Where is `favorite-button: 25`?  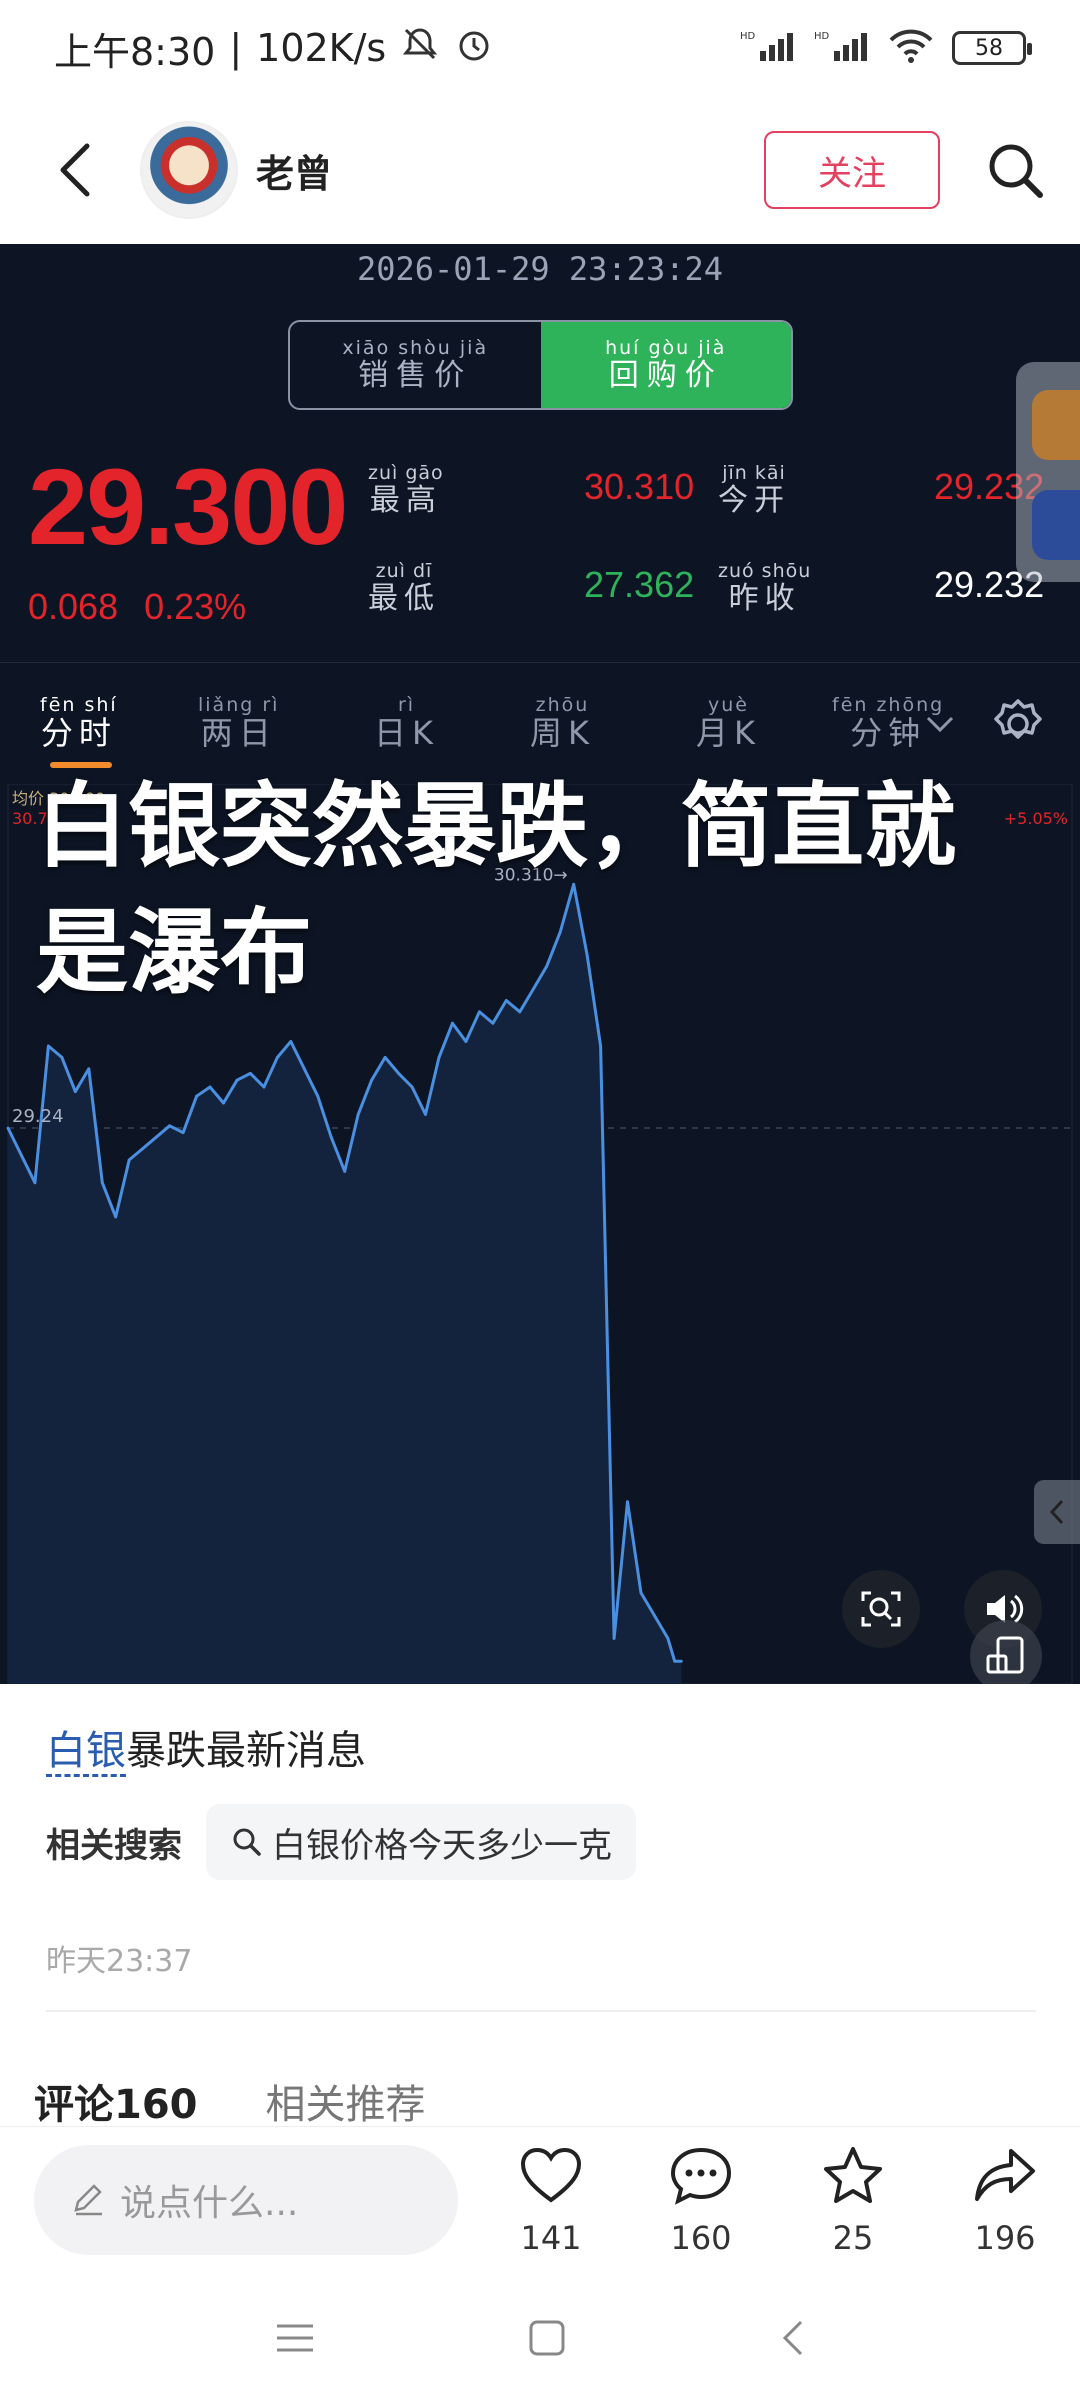
favorite-button: 25 is located at coordinates (853, 2199).